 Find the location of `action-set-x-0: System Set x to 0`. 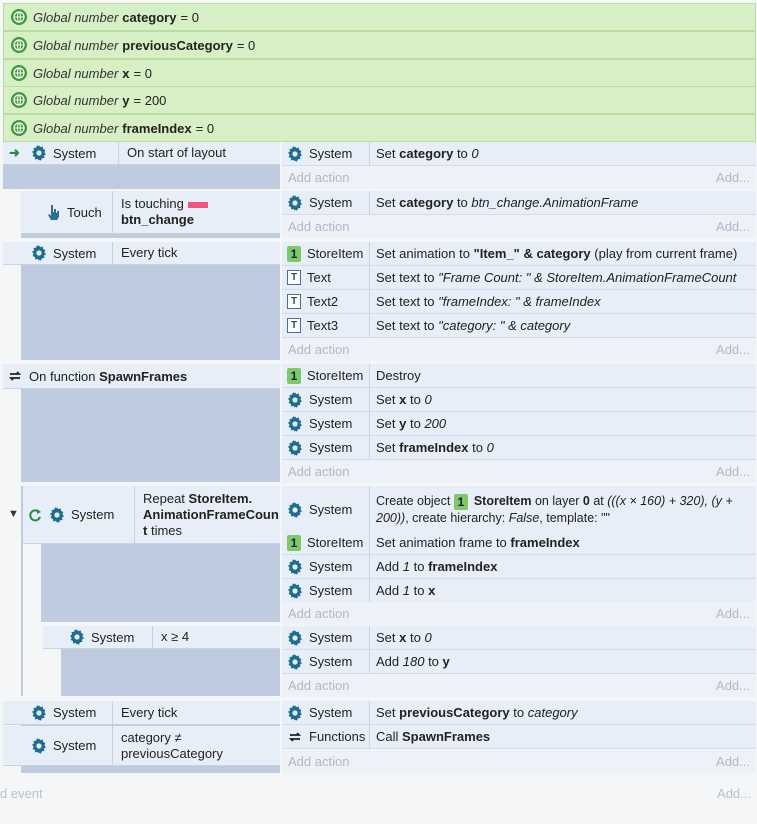

action-set-x-0: System Set x to 0 is located at coordinates (519, 638).